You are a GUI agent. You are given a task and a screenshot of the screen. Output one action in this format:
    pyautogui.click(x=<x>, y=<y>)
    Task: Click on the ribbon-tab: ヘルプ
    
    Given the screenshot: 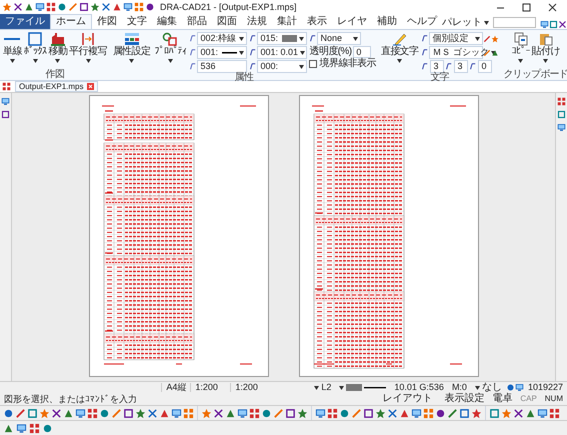 What is the action you would take?
    pyautogui.click(x=422, y=21)
    